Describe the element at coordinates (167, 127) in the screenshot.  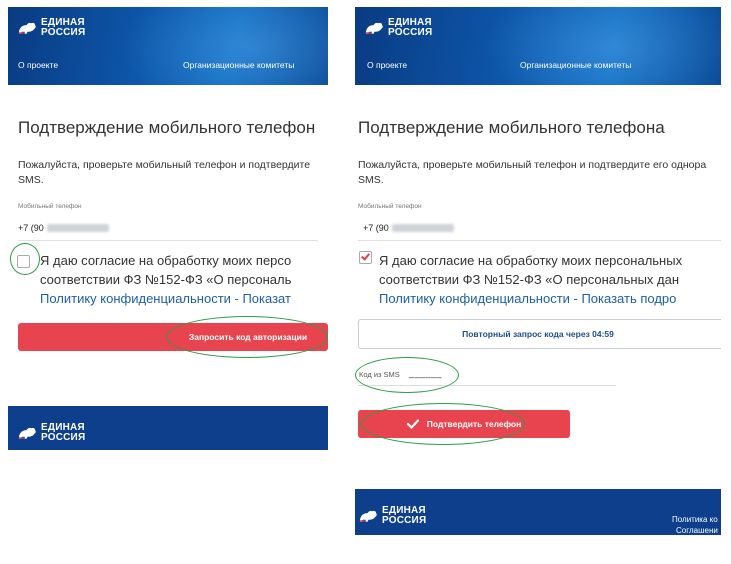
I see `page-title: Подтверждение мобильного телефон` at that location.